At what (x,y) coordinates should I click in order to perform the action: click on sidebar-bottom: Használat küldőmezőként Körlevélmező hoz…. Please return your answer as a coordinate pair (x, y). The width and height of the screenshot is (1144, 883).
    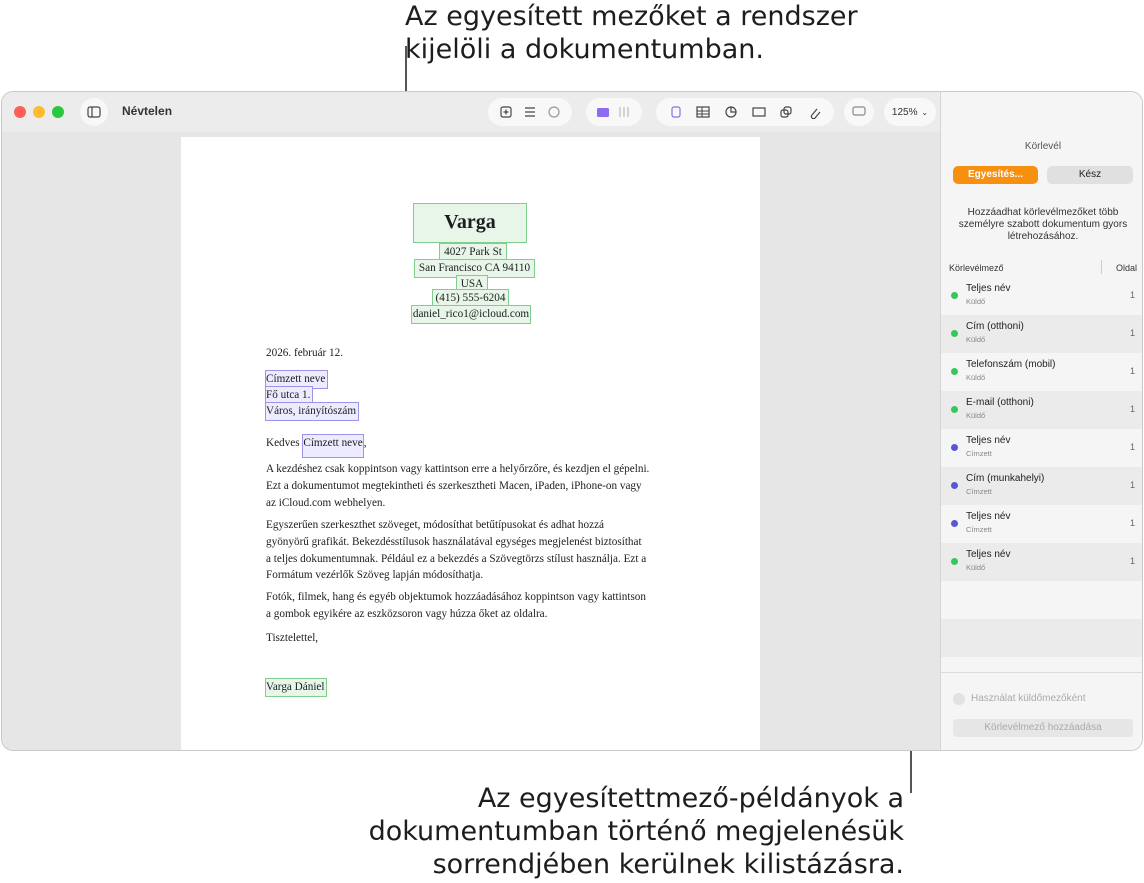
    Looking at the image, I should click on (1041, 711).